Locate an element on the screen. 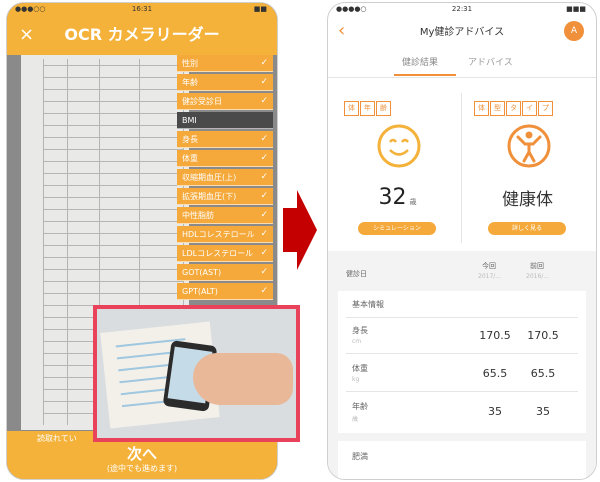  column-current: 今回 is located at coordinates (489, 266).